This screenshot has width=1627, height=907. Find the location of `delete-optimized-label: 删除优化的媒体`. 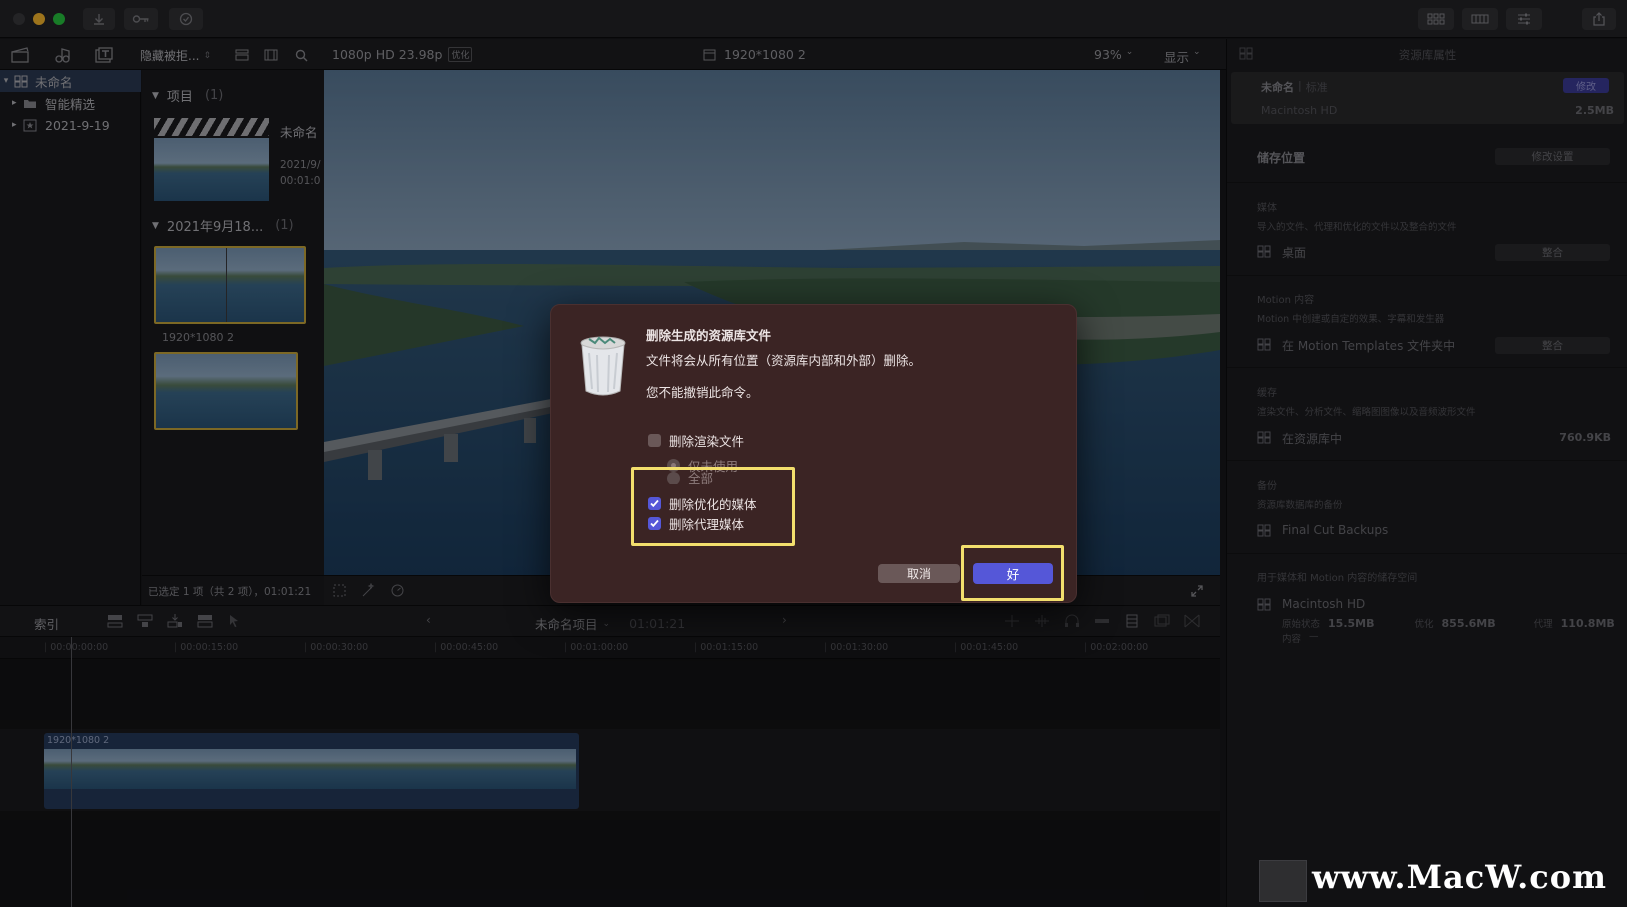

delete-optimized-label: 删除优化的媒体 is located at coordinates (713, 504).